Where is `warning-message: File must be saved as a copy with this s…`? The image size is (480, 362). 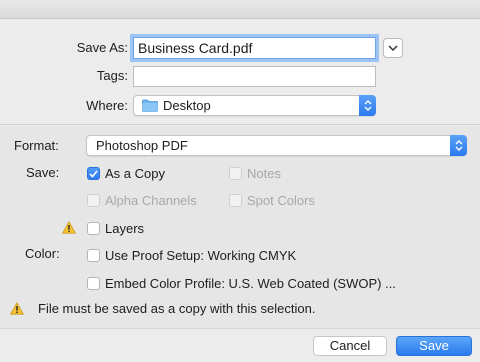 warning-message: File must be saved as a copy with this s… is located at coordinates (177, 308).